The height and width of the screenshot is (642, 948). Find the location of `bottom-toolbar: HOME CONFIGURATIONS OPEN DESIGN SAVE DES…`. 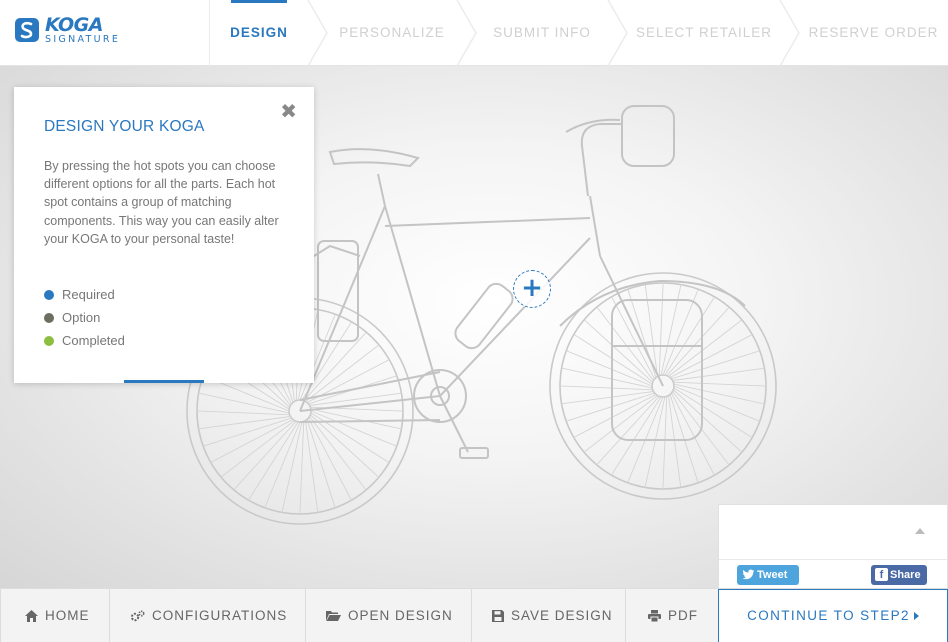

bottom-toolbar: HOME CONFIGURATIONS OPEN DESIGN SAVE DES… is located at coordinates (474, 615).